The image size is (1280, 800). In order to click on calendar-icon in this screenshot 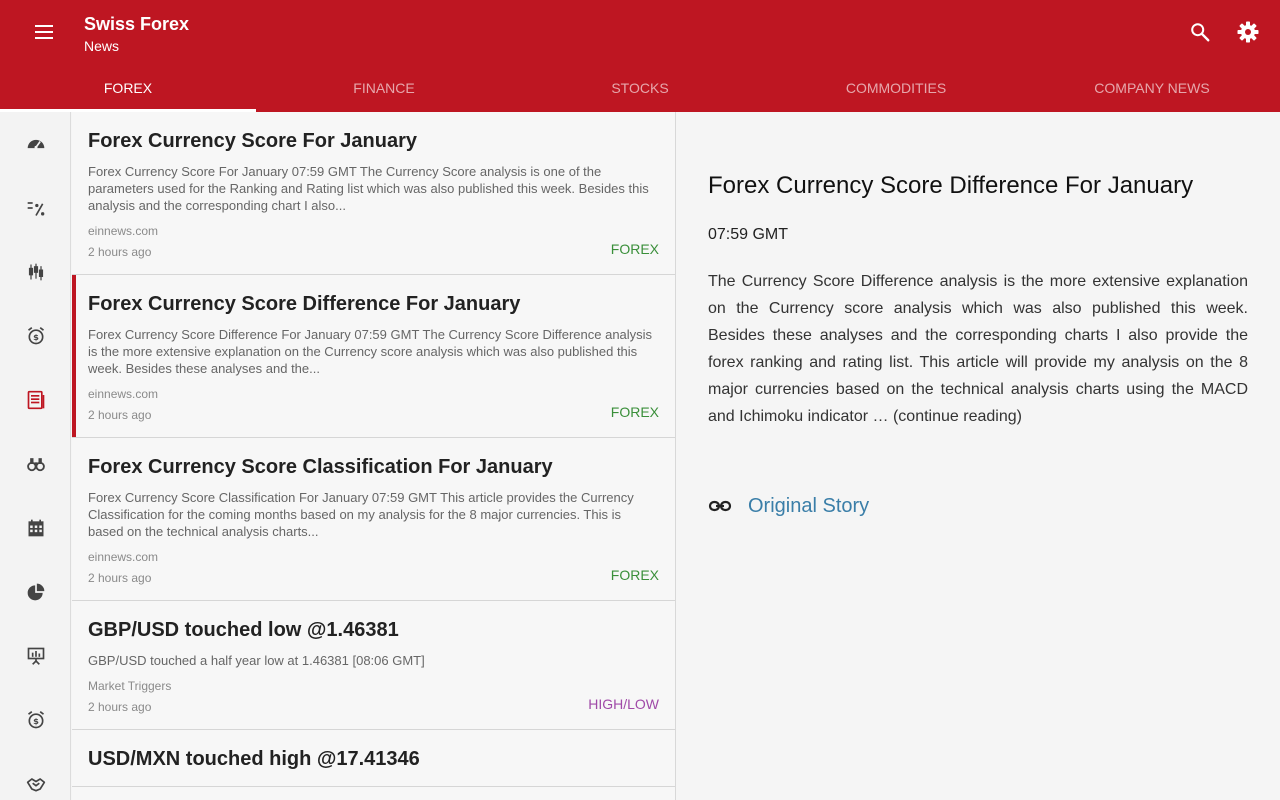, I will do `click(36, 528)`.